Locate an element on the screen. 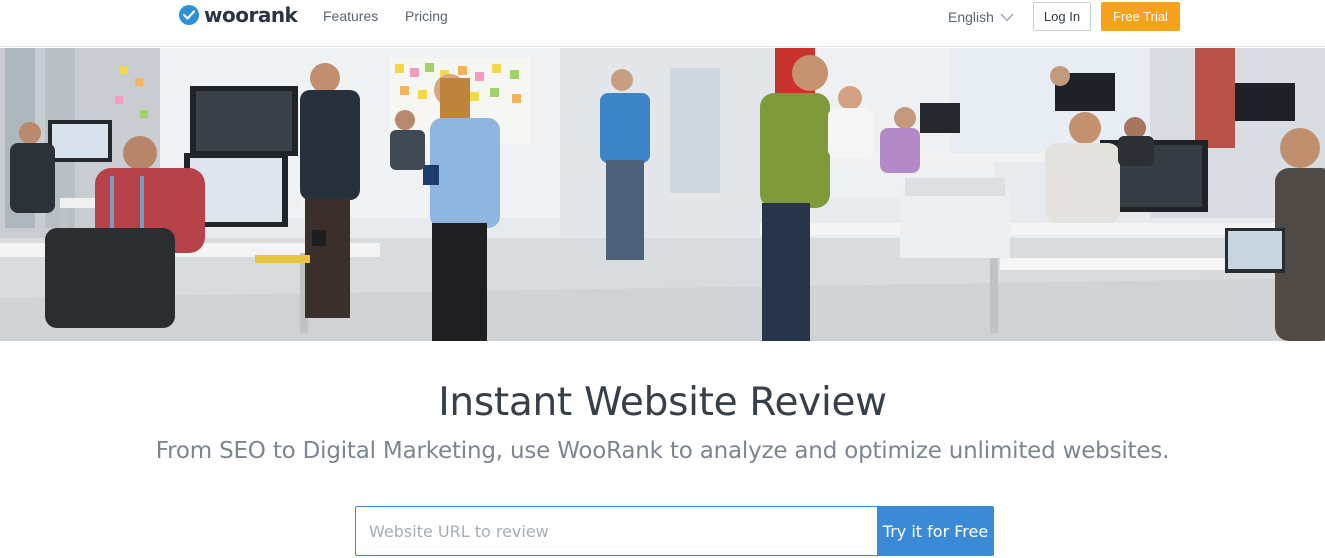 This screenshot has width=1325, height=558. website-review-form: Try it for Free is located at coordinates (674, 531).